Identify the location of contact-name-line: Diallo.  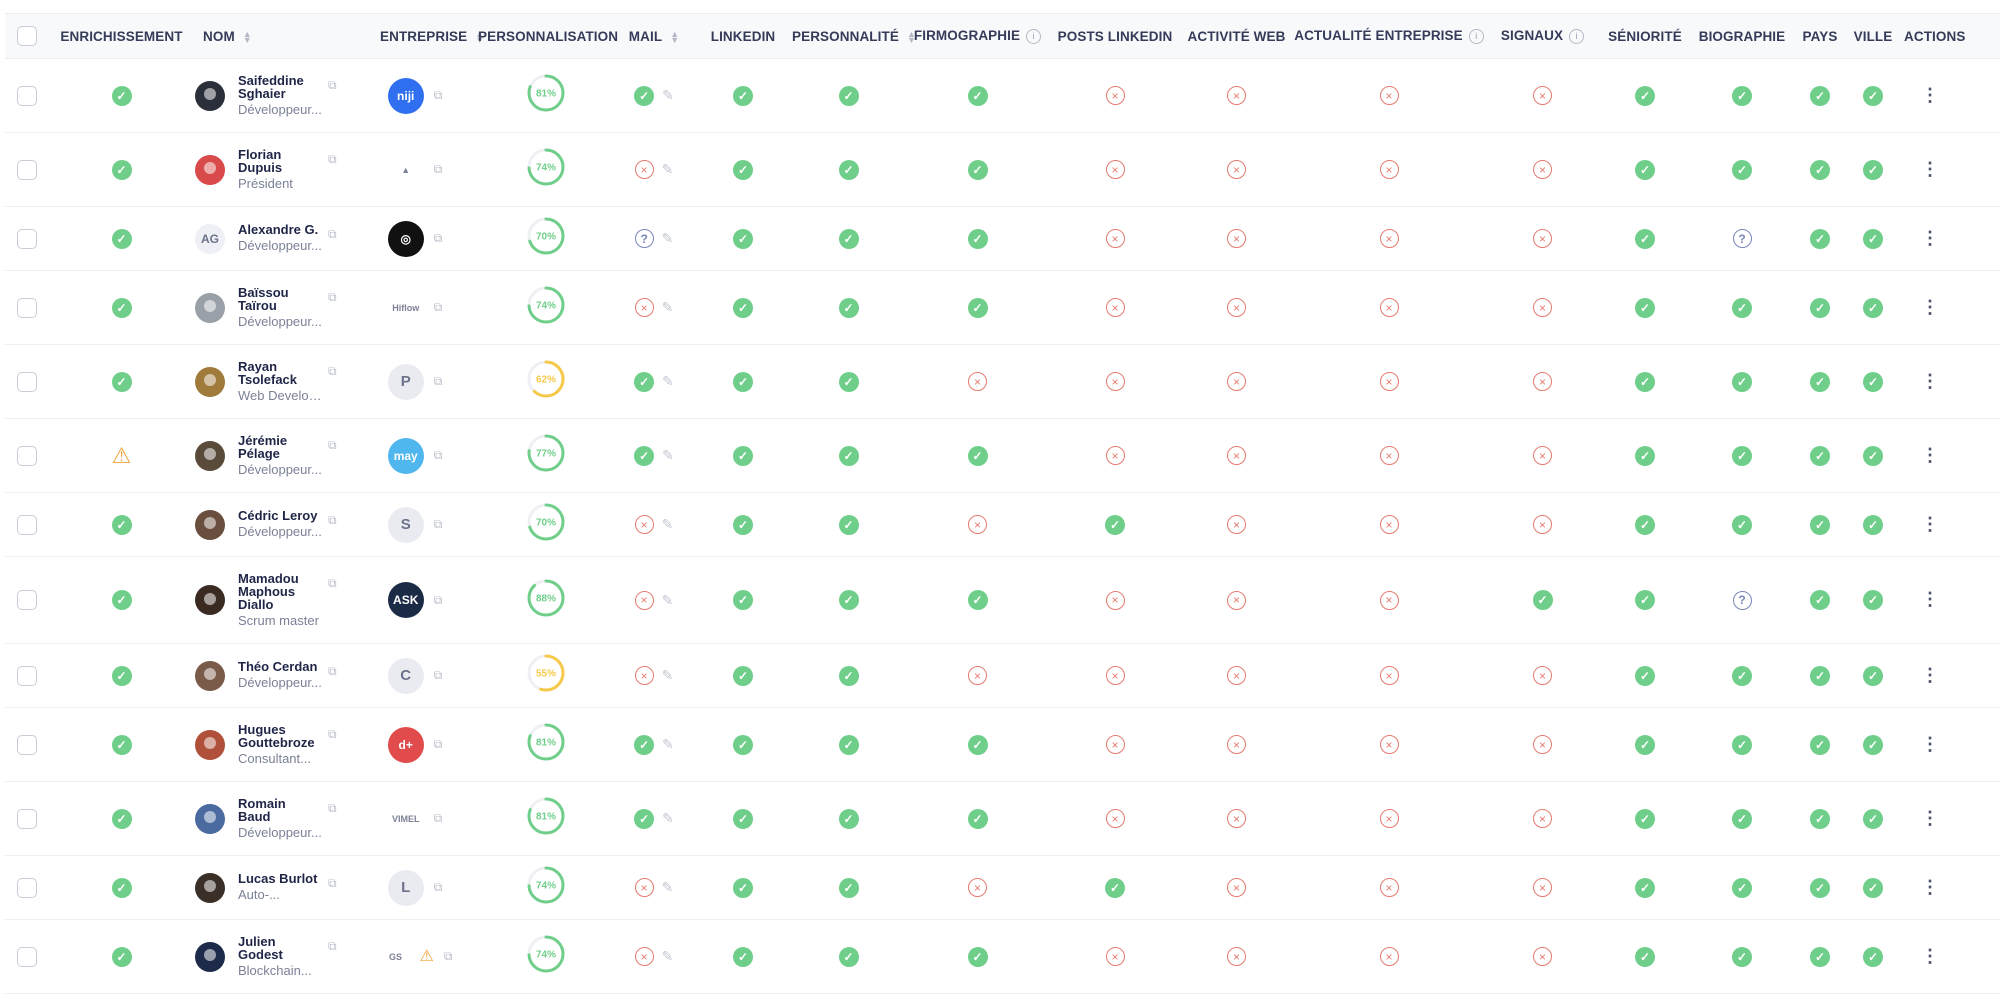
(282, 604).